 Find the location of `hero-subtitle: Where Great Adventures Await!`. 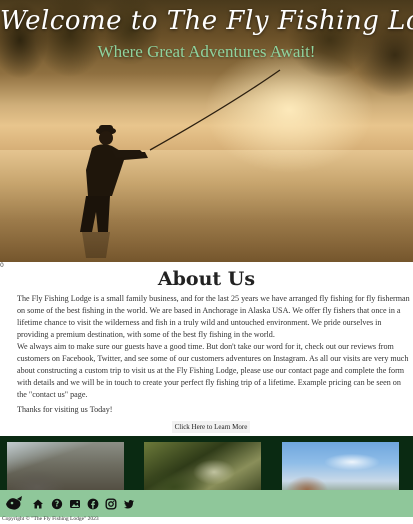

hero-subtitle: Where Great Adventures Await! is located at coordinates (206, 51).